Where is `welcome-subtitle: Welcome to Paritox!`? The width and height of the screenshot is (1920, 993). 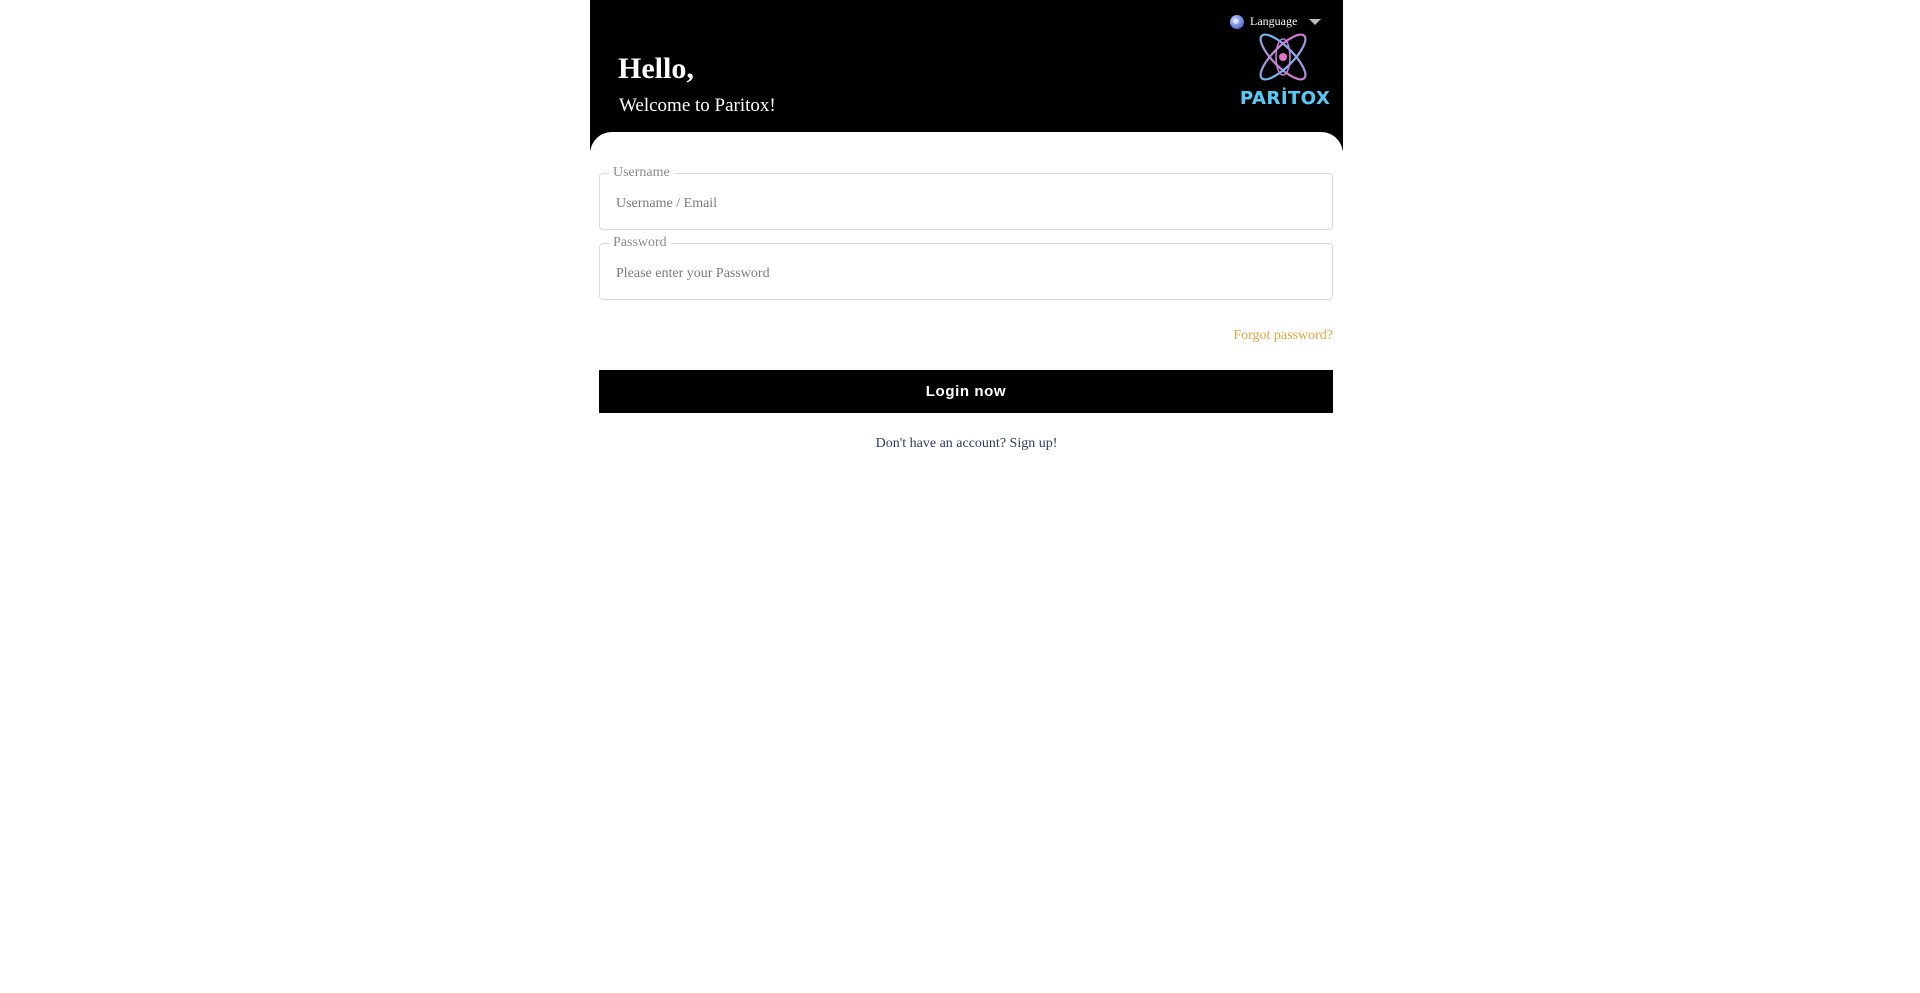 welcome-subtitle: Welcome to Paritox! is located at coordinates (697, 105).